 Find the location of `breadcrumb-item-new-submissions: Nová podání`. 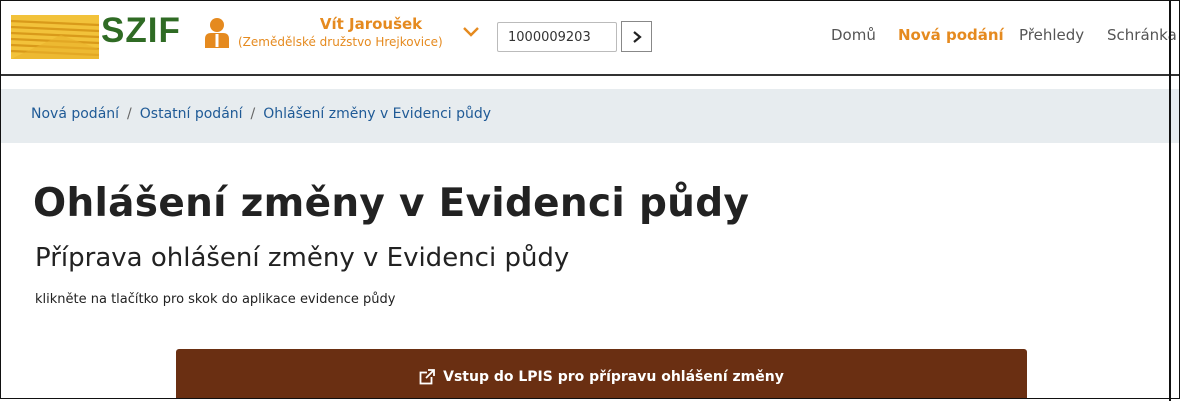

breadcrumb-item-new-submissions: Nová podání is located at coordinates (75, 114).